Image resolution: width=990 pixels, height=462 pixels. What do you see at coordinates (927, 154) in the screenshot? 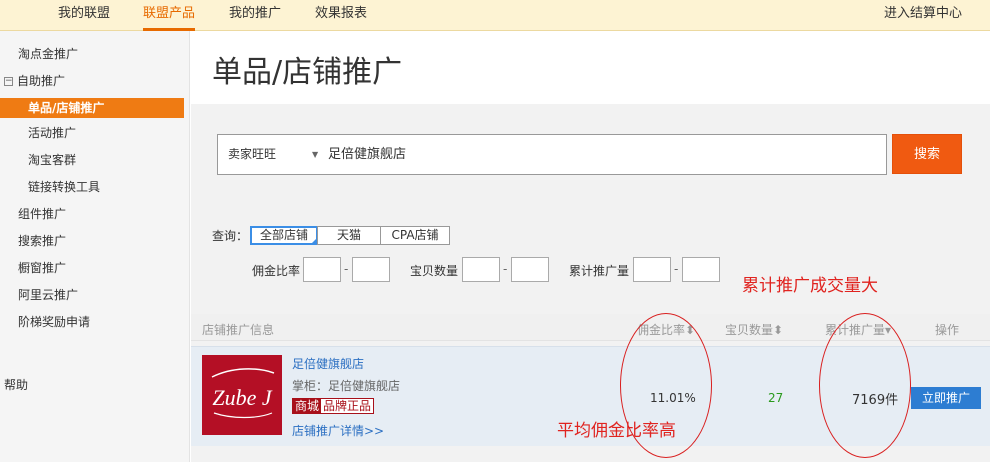
I see `search-button: 搜索` at bounding box center [927, 154].